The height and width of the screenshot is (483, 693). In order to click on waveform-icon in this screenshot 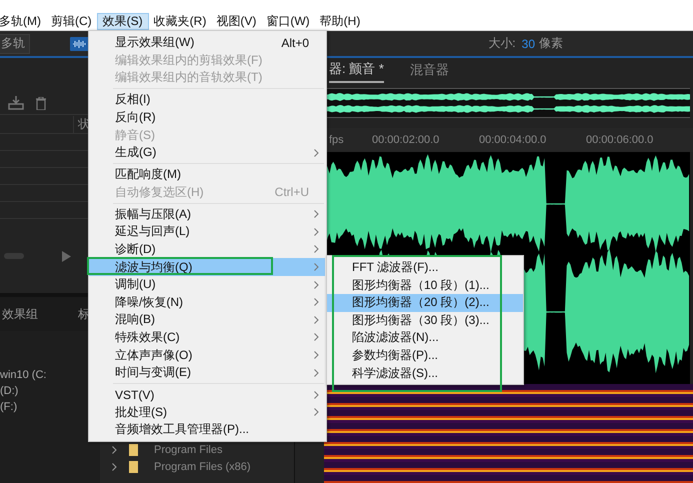, I will do `click(80, 44)`.